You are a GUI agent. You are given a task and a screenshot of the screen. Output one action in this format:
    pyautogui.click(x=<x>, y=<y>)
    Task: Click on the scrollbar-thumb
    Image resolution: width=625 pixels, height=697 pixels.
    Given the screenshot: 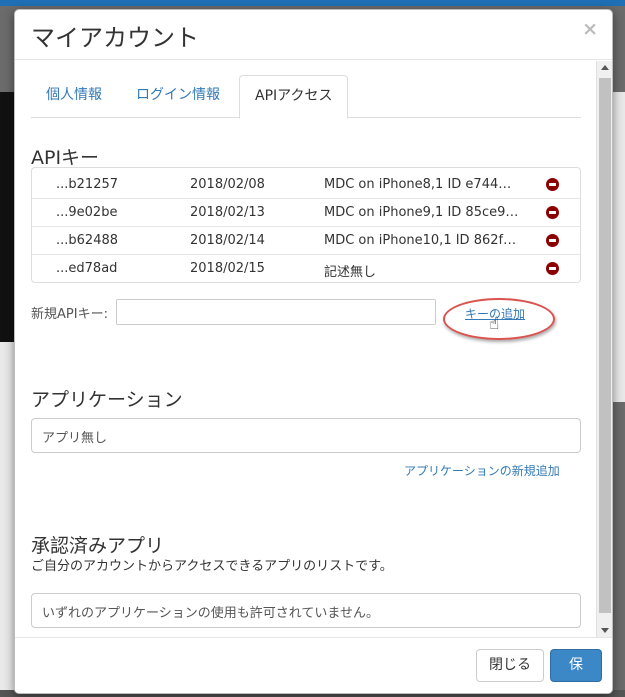 What is the action you would take?
    pyautogui.click(x=605, y=345)
    